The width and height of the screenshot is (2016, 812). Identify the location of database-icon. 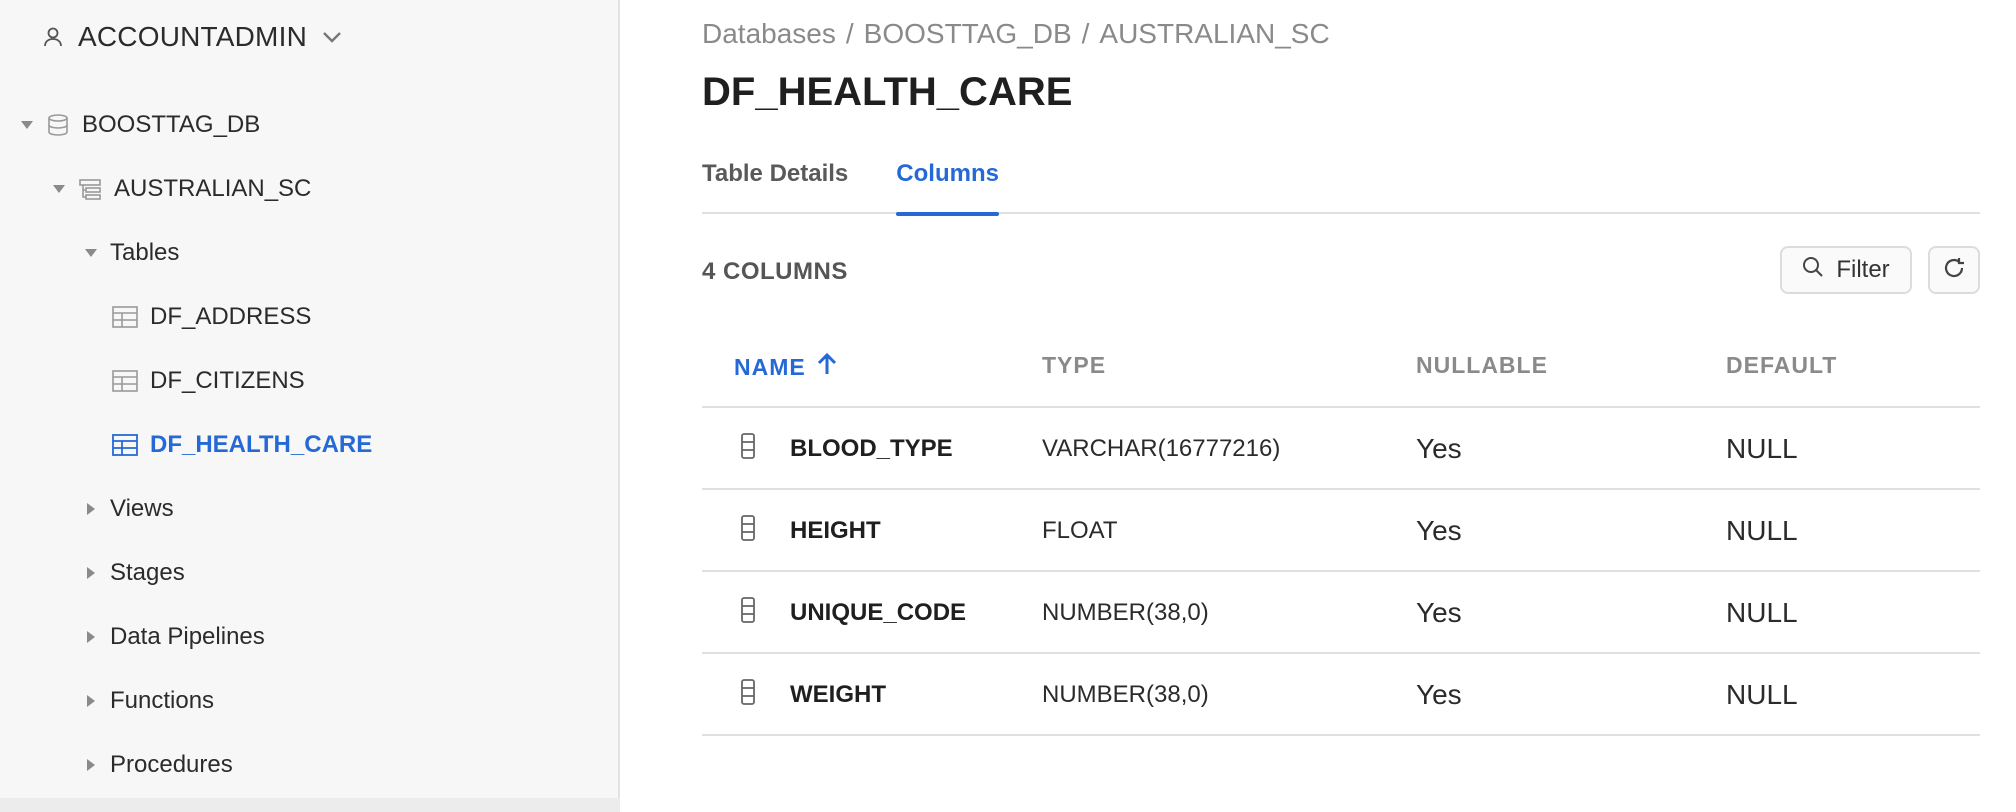
(58, 125).